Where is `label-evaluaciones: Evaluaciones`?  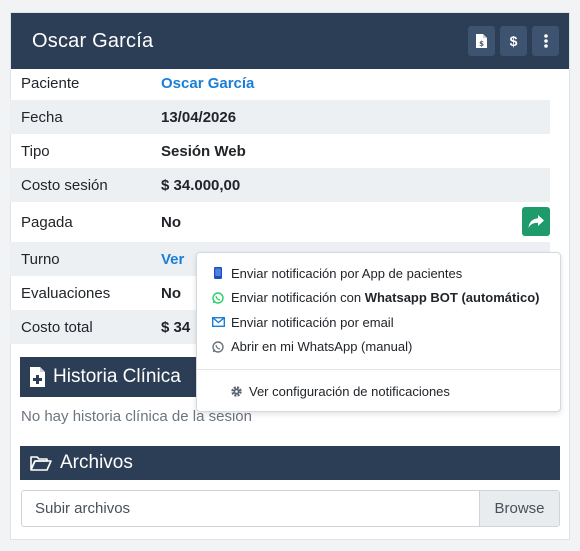 label-evaluaciones: Evaluaciones is located at coordinates (66, 293).